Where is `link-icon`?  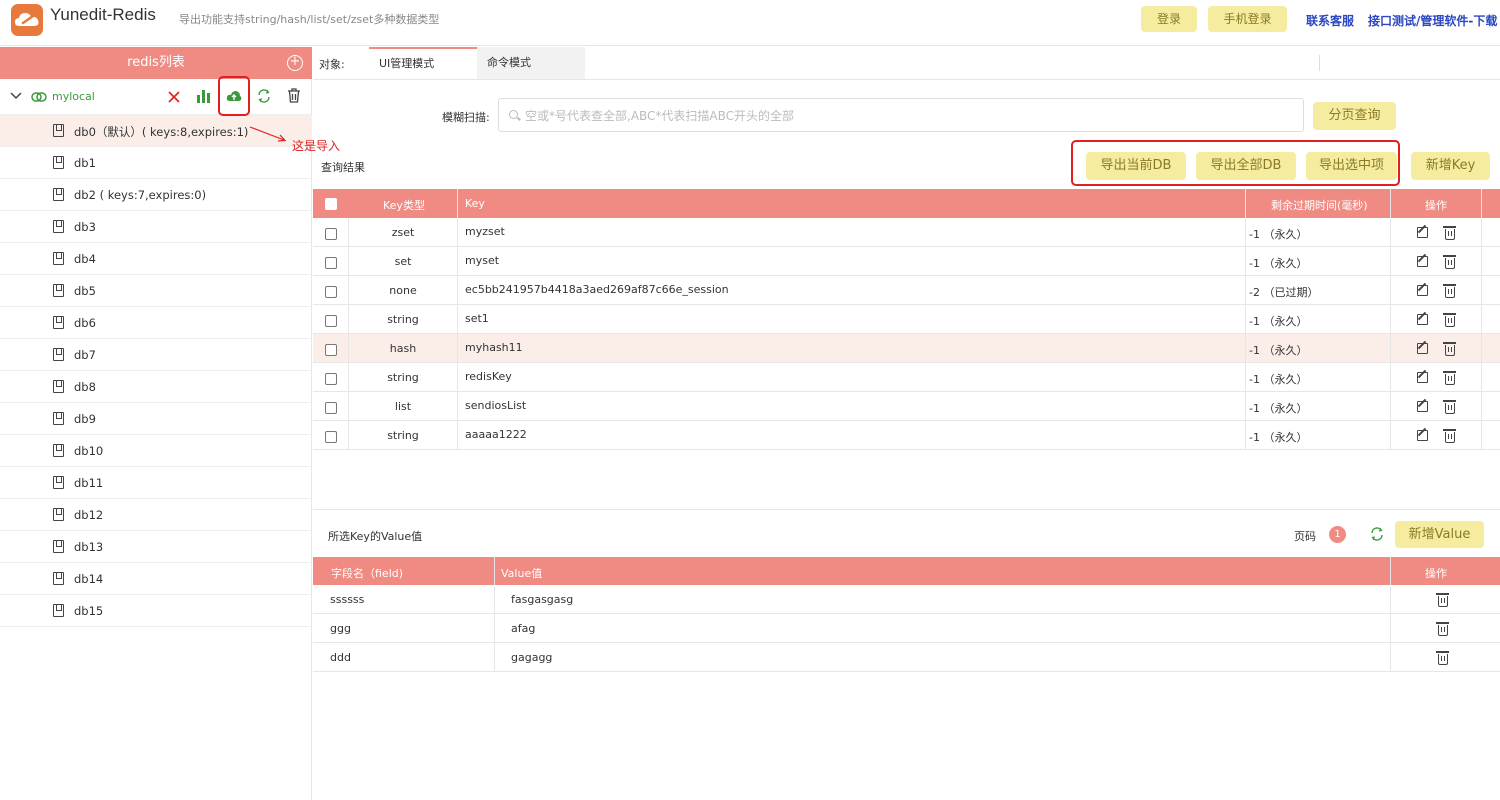
link-icon is located at coordinates (39, 97).